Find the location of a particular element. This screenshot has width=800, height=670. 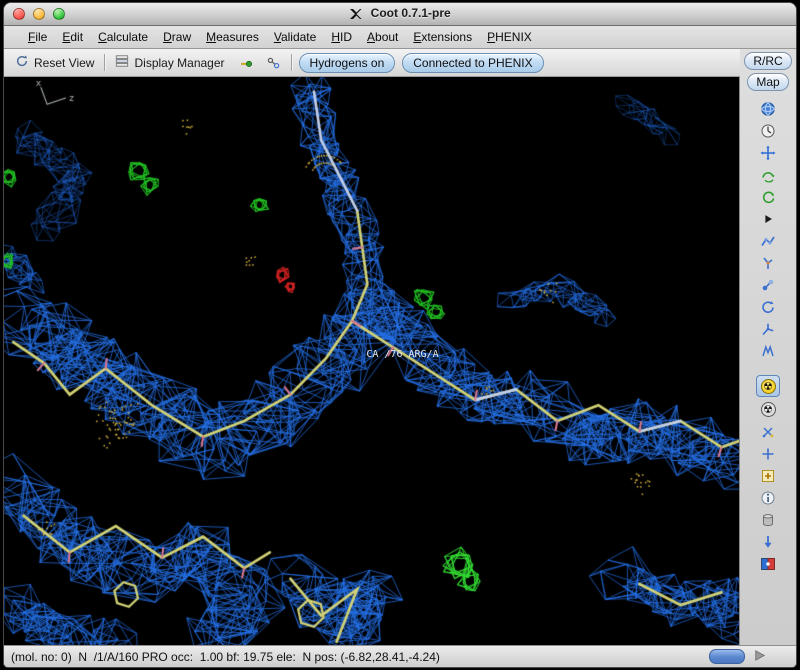

menu-edit: Edit is located at coordinates (72, 37).